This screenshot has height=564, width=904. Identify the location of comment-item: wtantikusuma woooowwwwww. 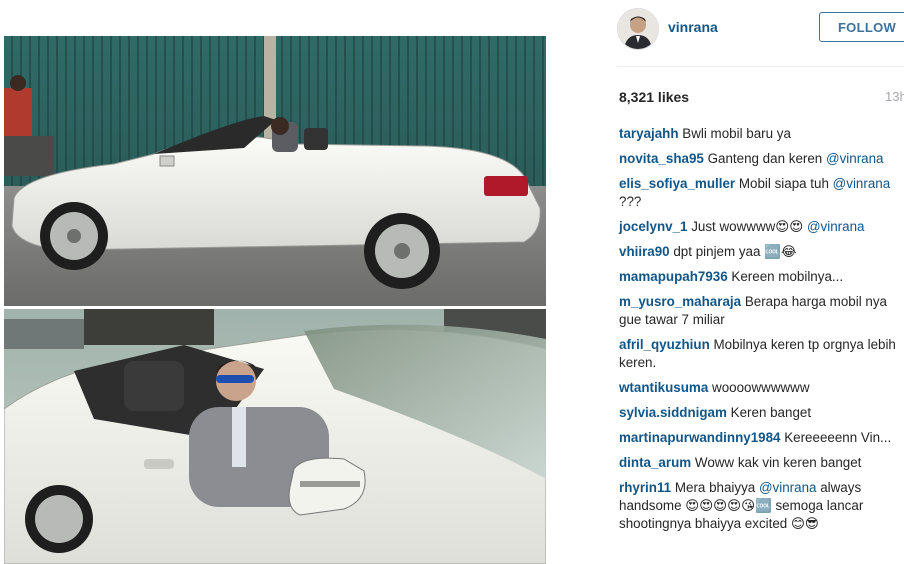
(759, 388).